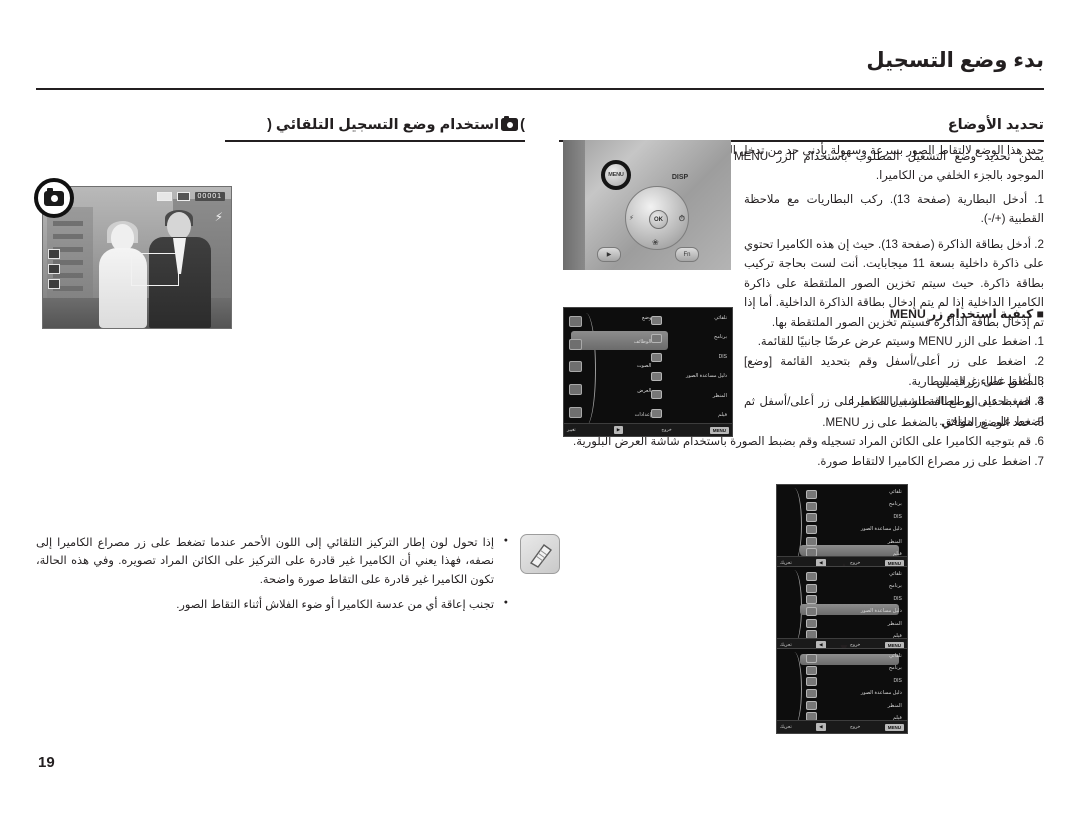  What do you see at coordinates (864, 611) in the screenshot?
I see `sub2-label-photo-help: دليل مساعدة الصور` at bounding box center [864, 611].